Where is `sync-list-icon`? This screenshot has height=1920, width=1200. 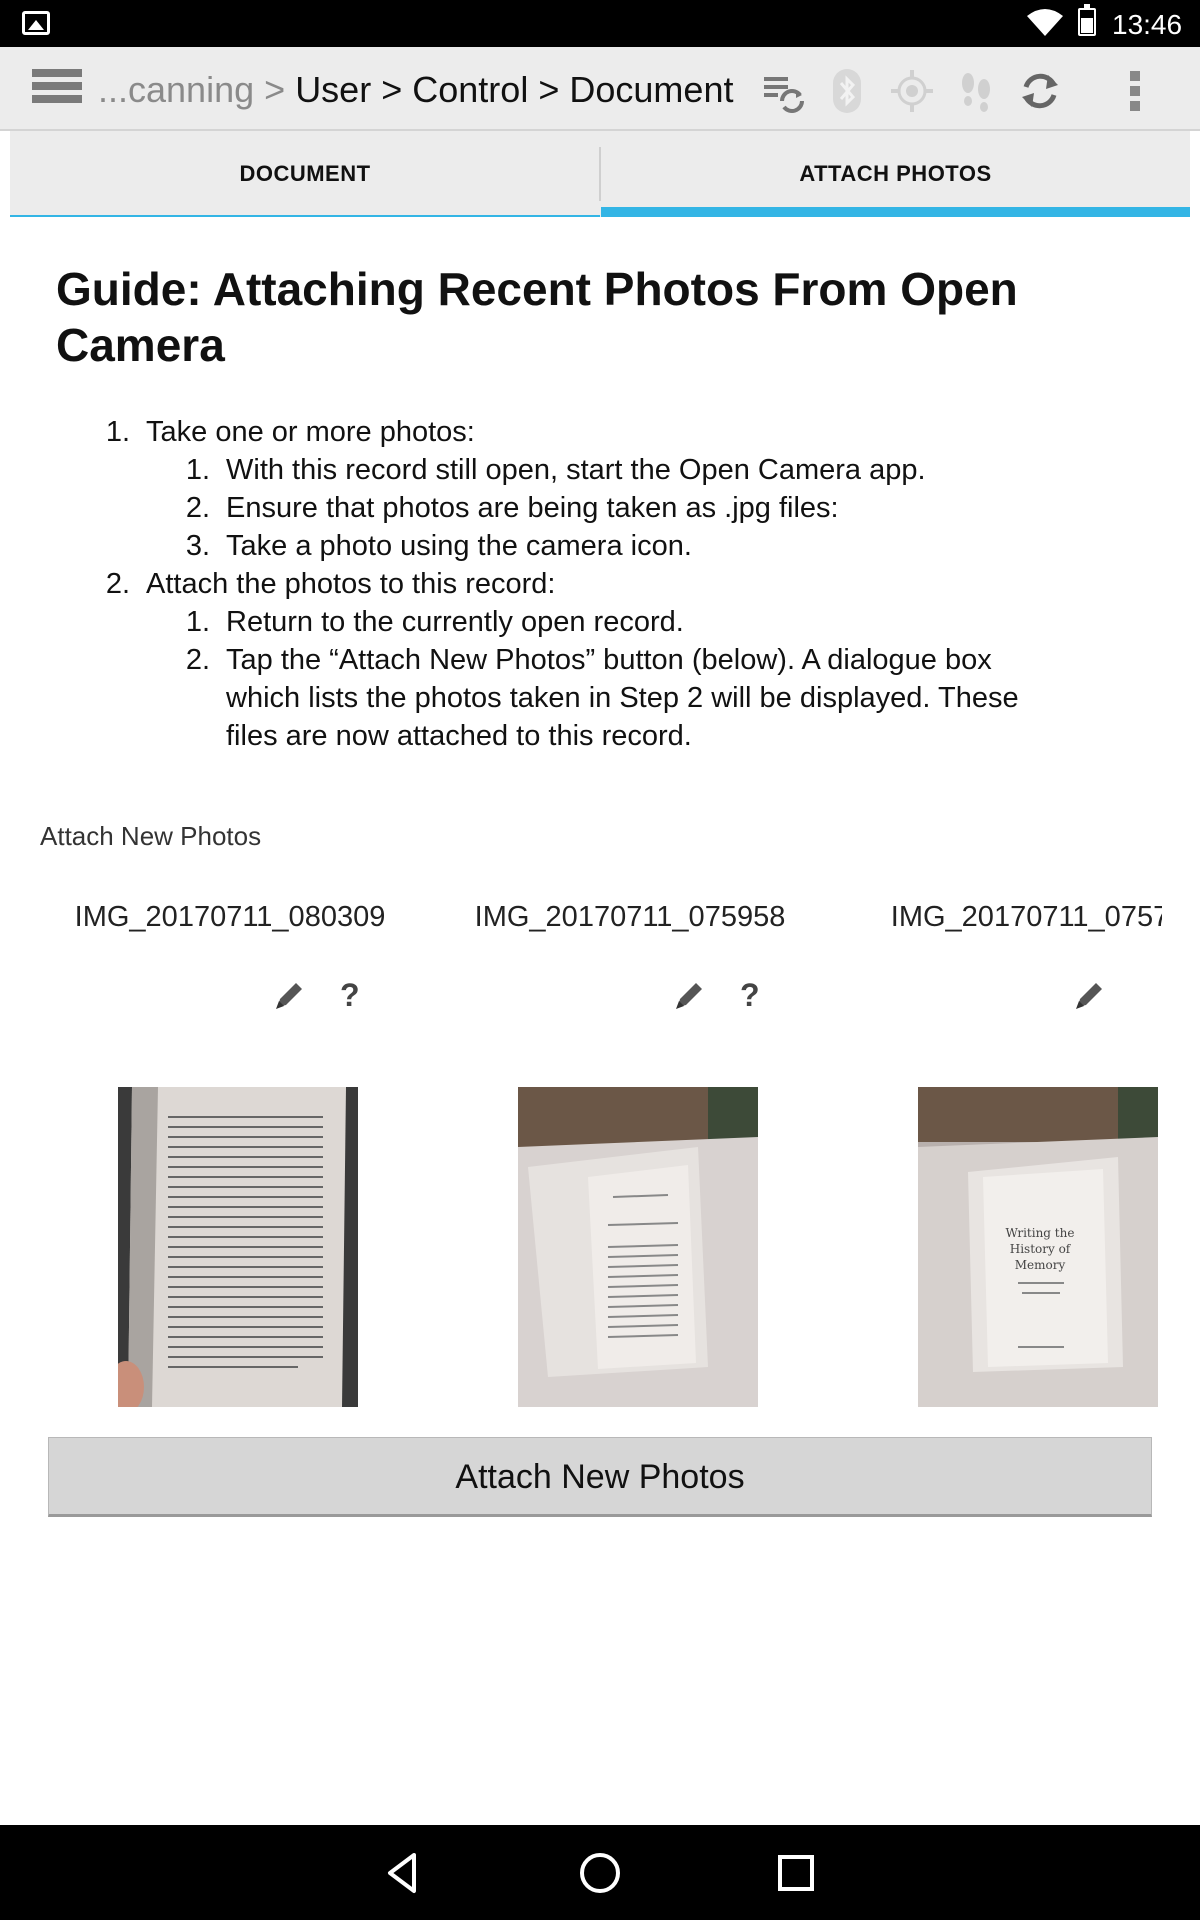
sync-list-icon is located at coordinates (784, 91).